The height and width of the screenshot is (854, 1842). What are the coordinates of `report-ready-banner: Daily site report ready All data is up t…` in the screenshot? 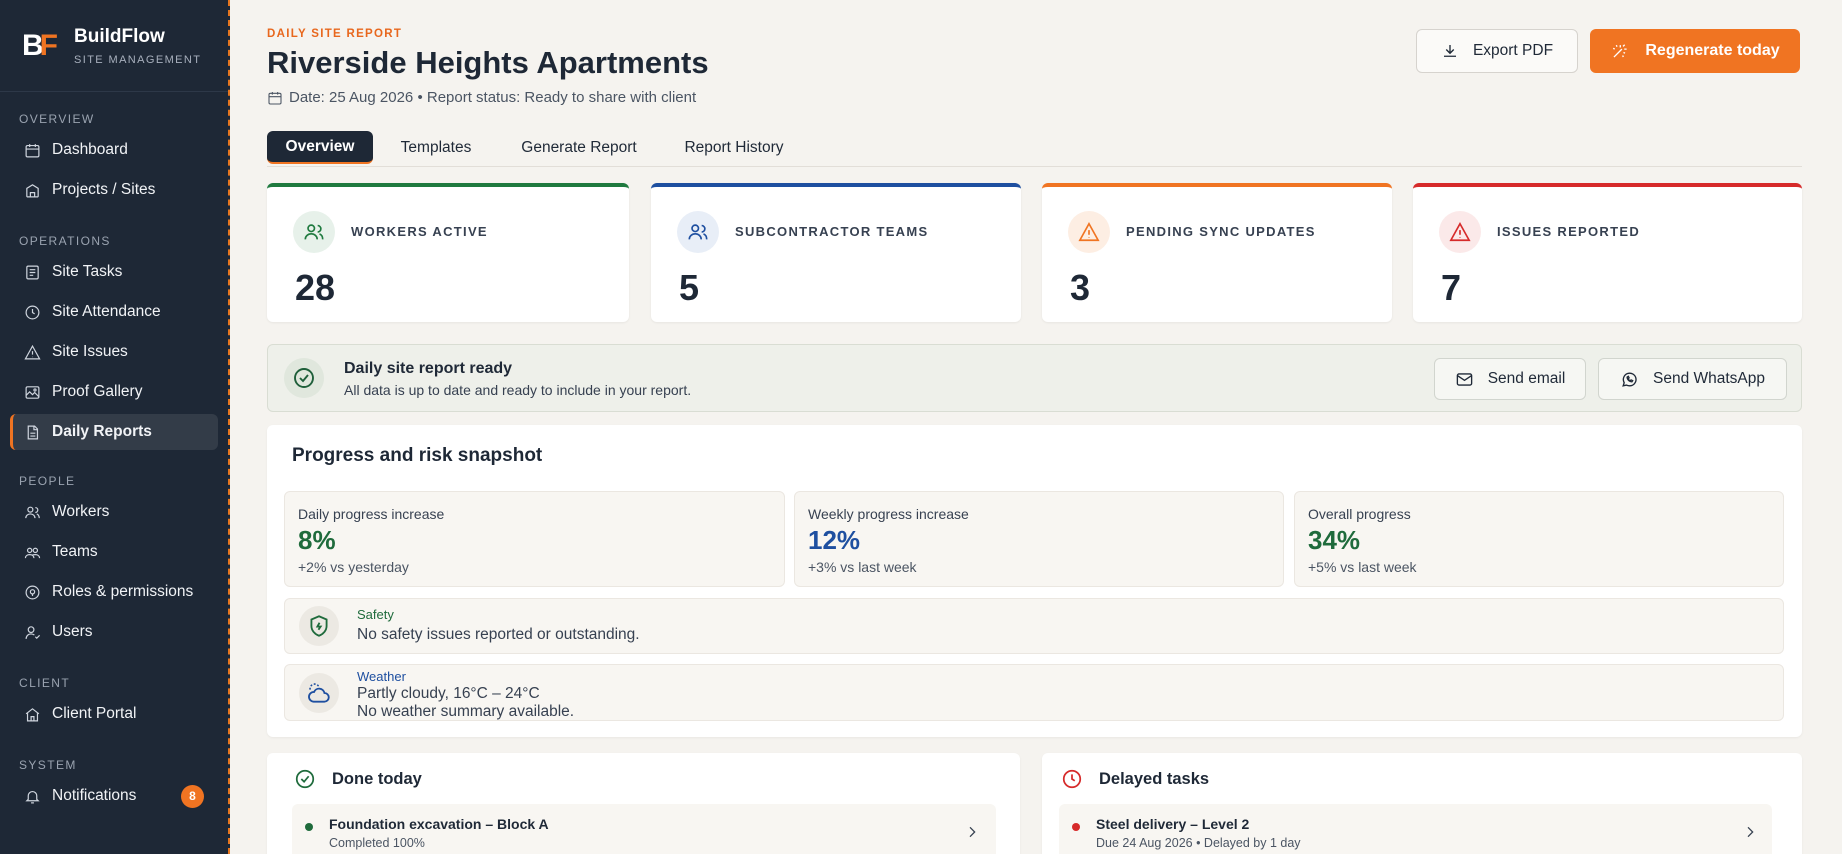 It's located at (1034, 378).